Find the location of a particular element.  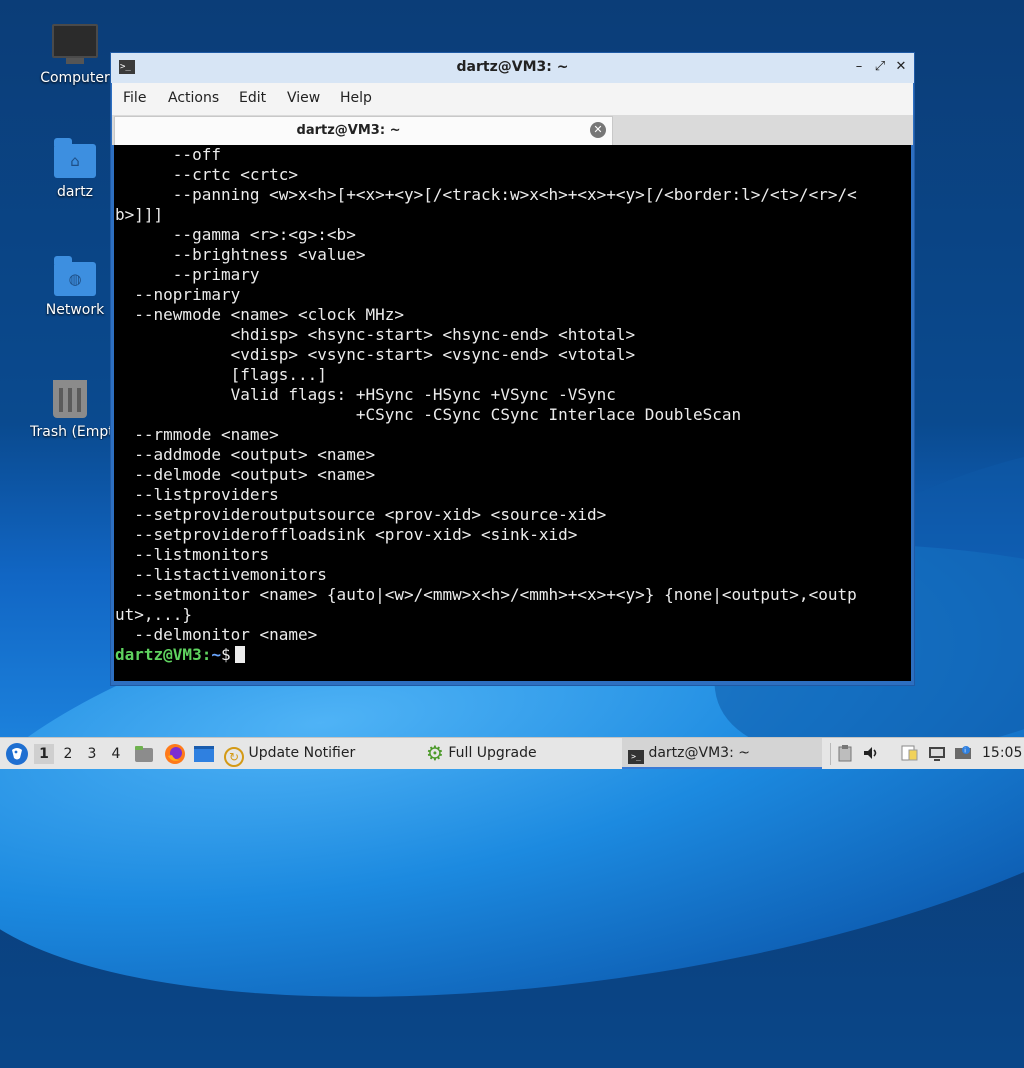

firefox-icon is located at coordinates (175, 754).